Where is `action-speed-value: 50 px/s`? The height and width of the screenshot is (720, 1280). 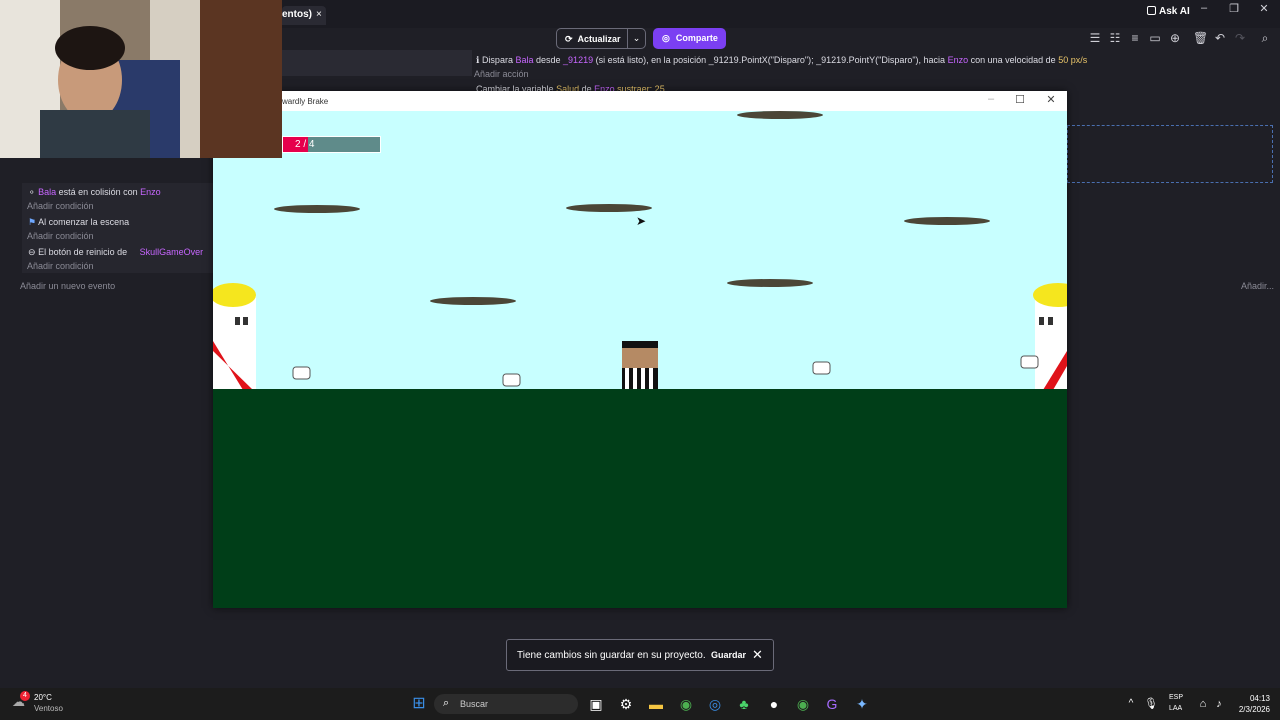
action-speed-value: 50 px/s is located at coordinates (1073, 60).